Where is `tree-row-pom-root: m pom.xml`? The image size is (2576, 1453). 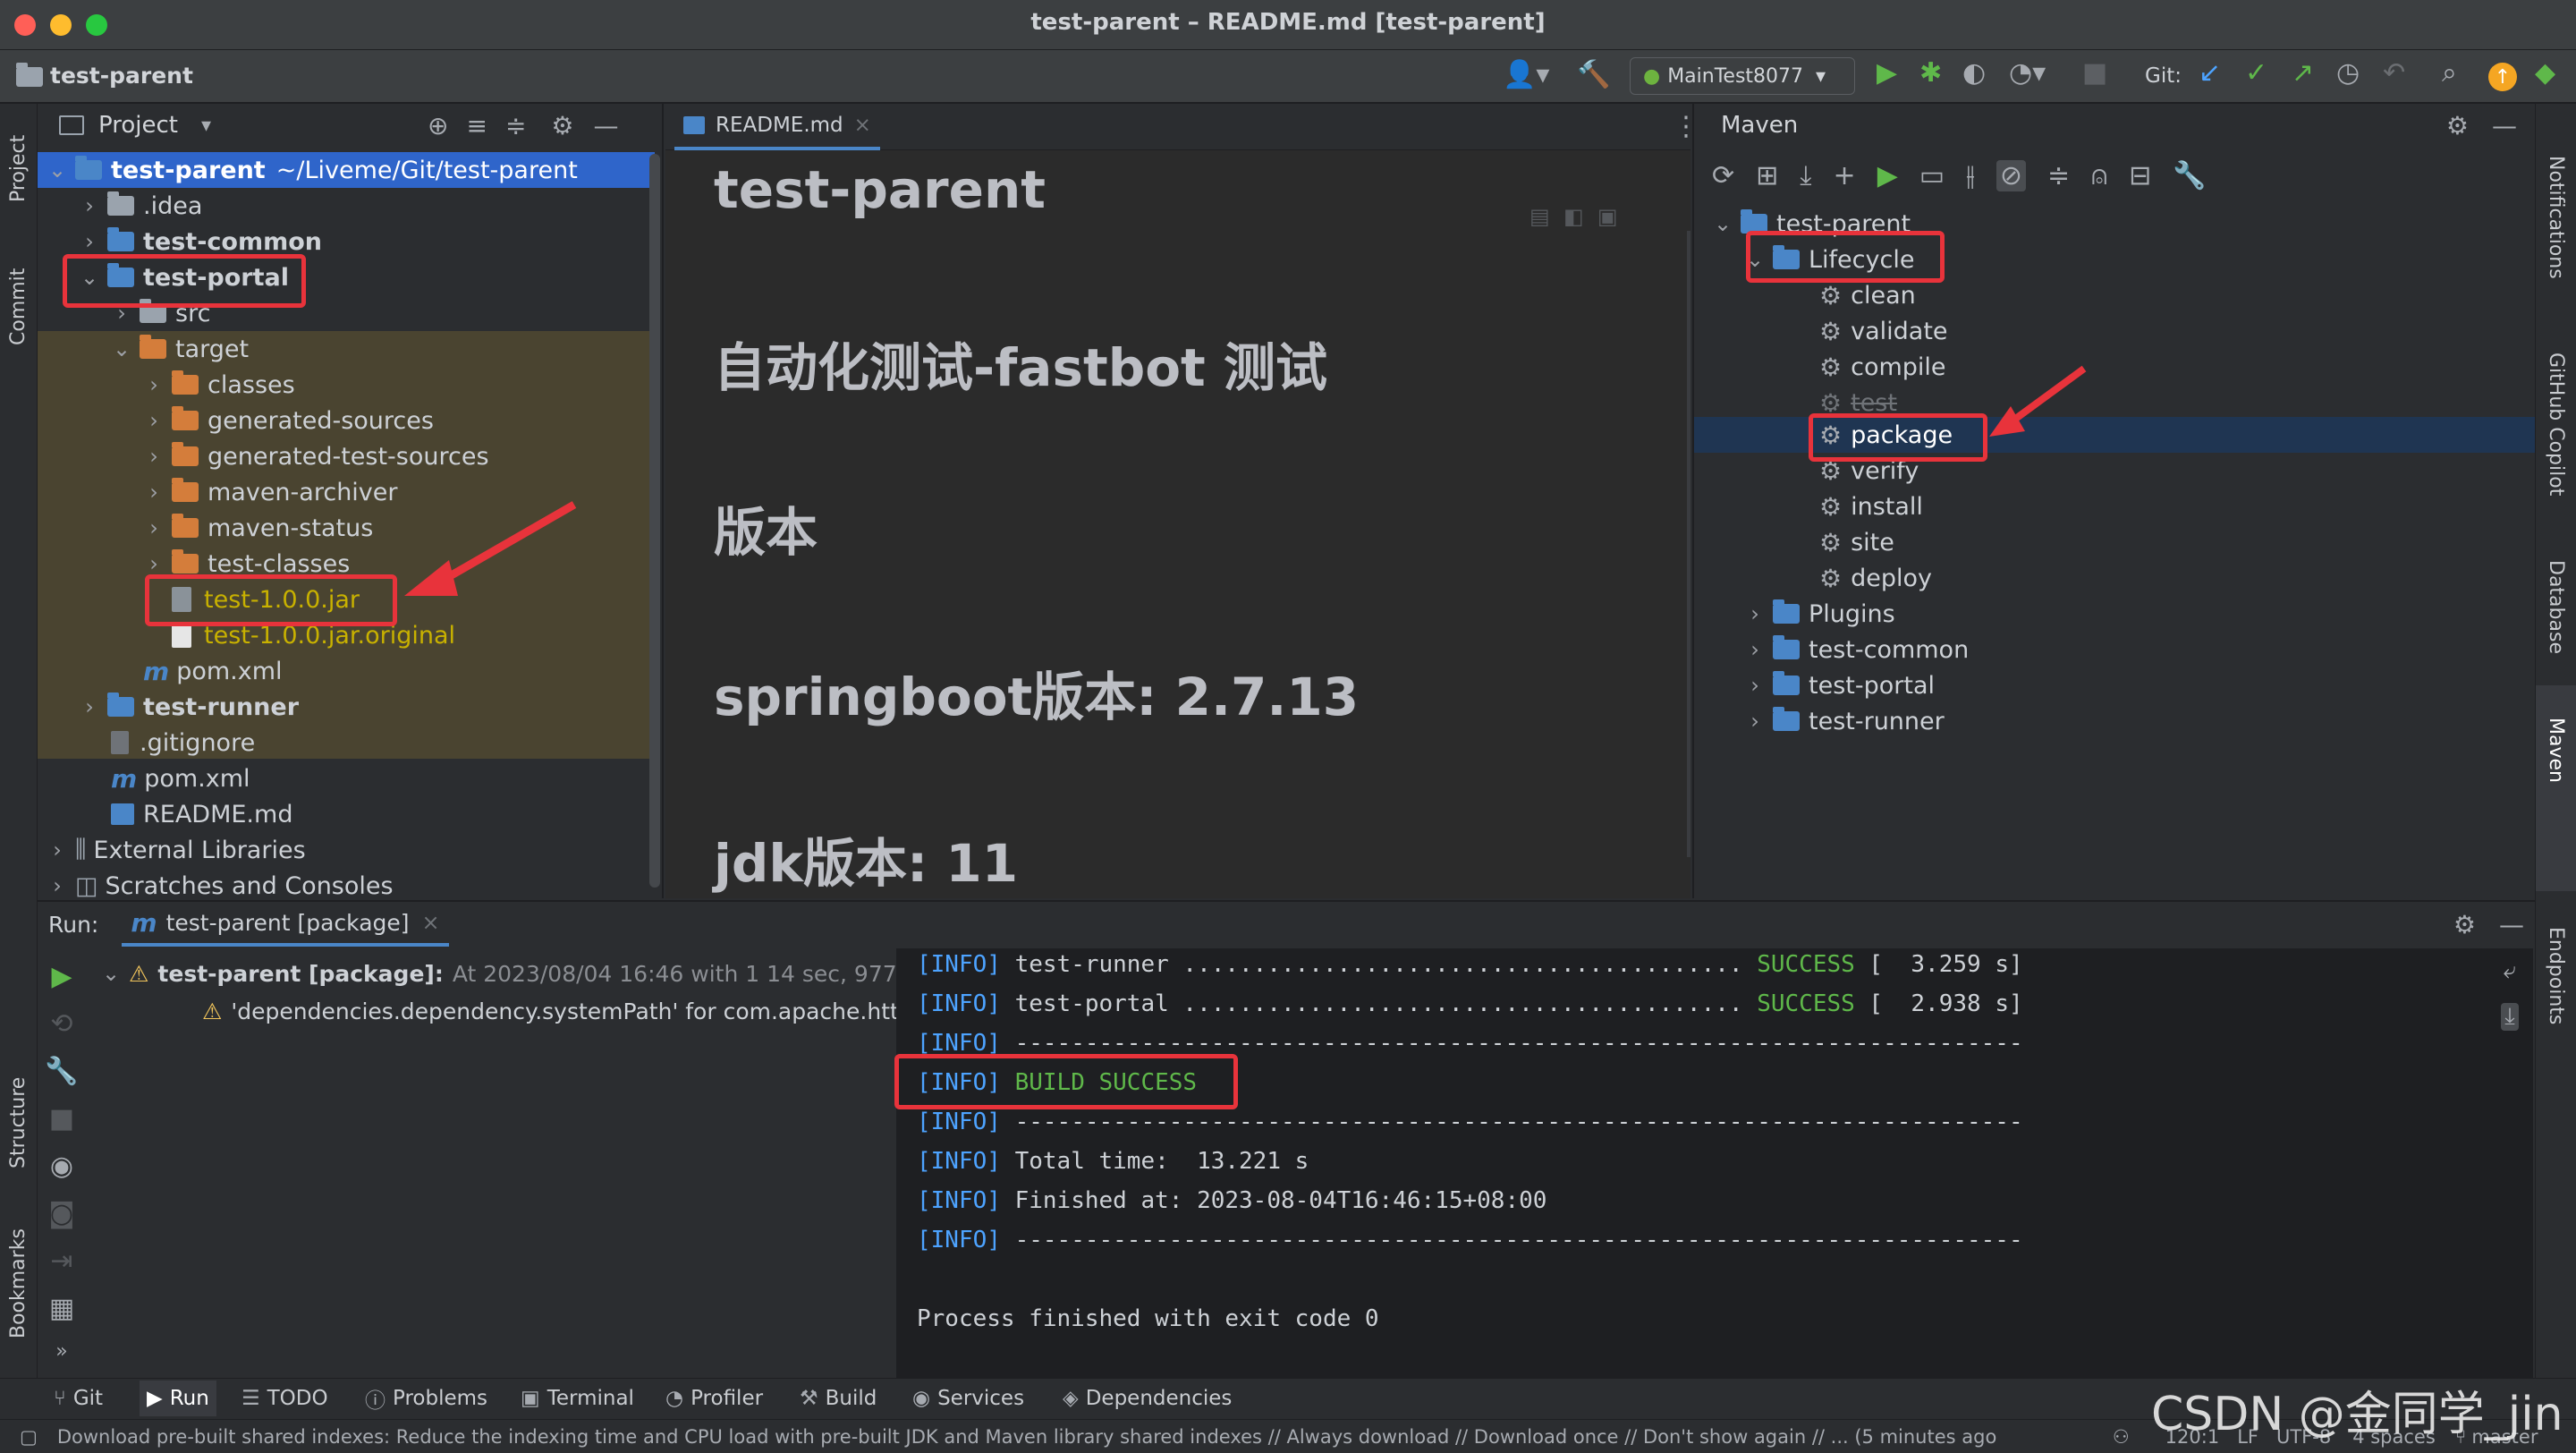
tree-row-pom-root: m pom.xml is located at coordinates (180, 778).